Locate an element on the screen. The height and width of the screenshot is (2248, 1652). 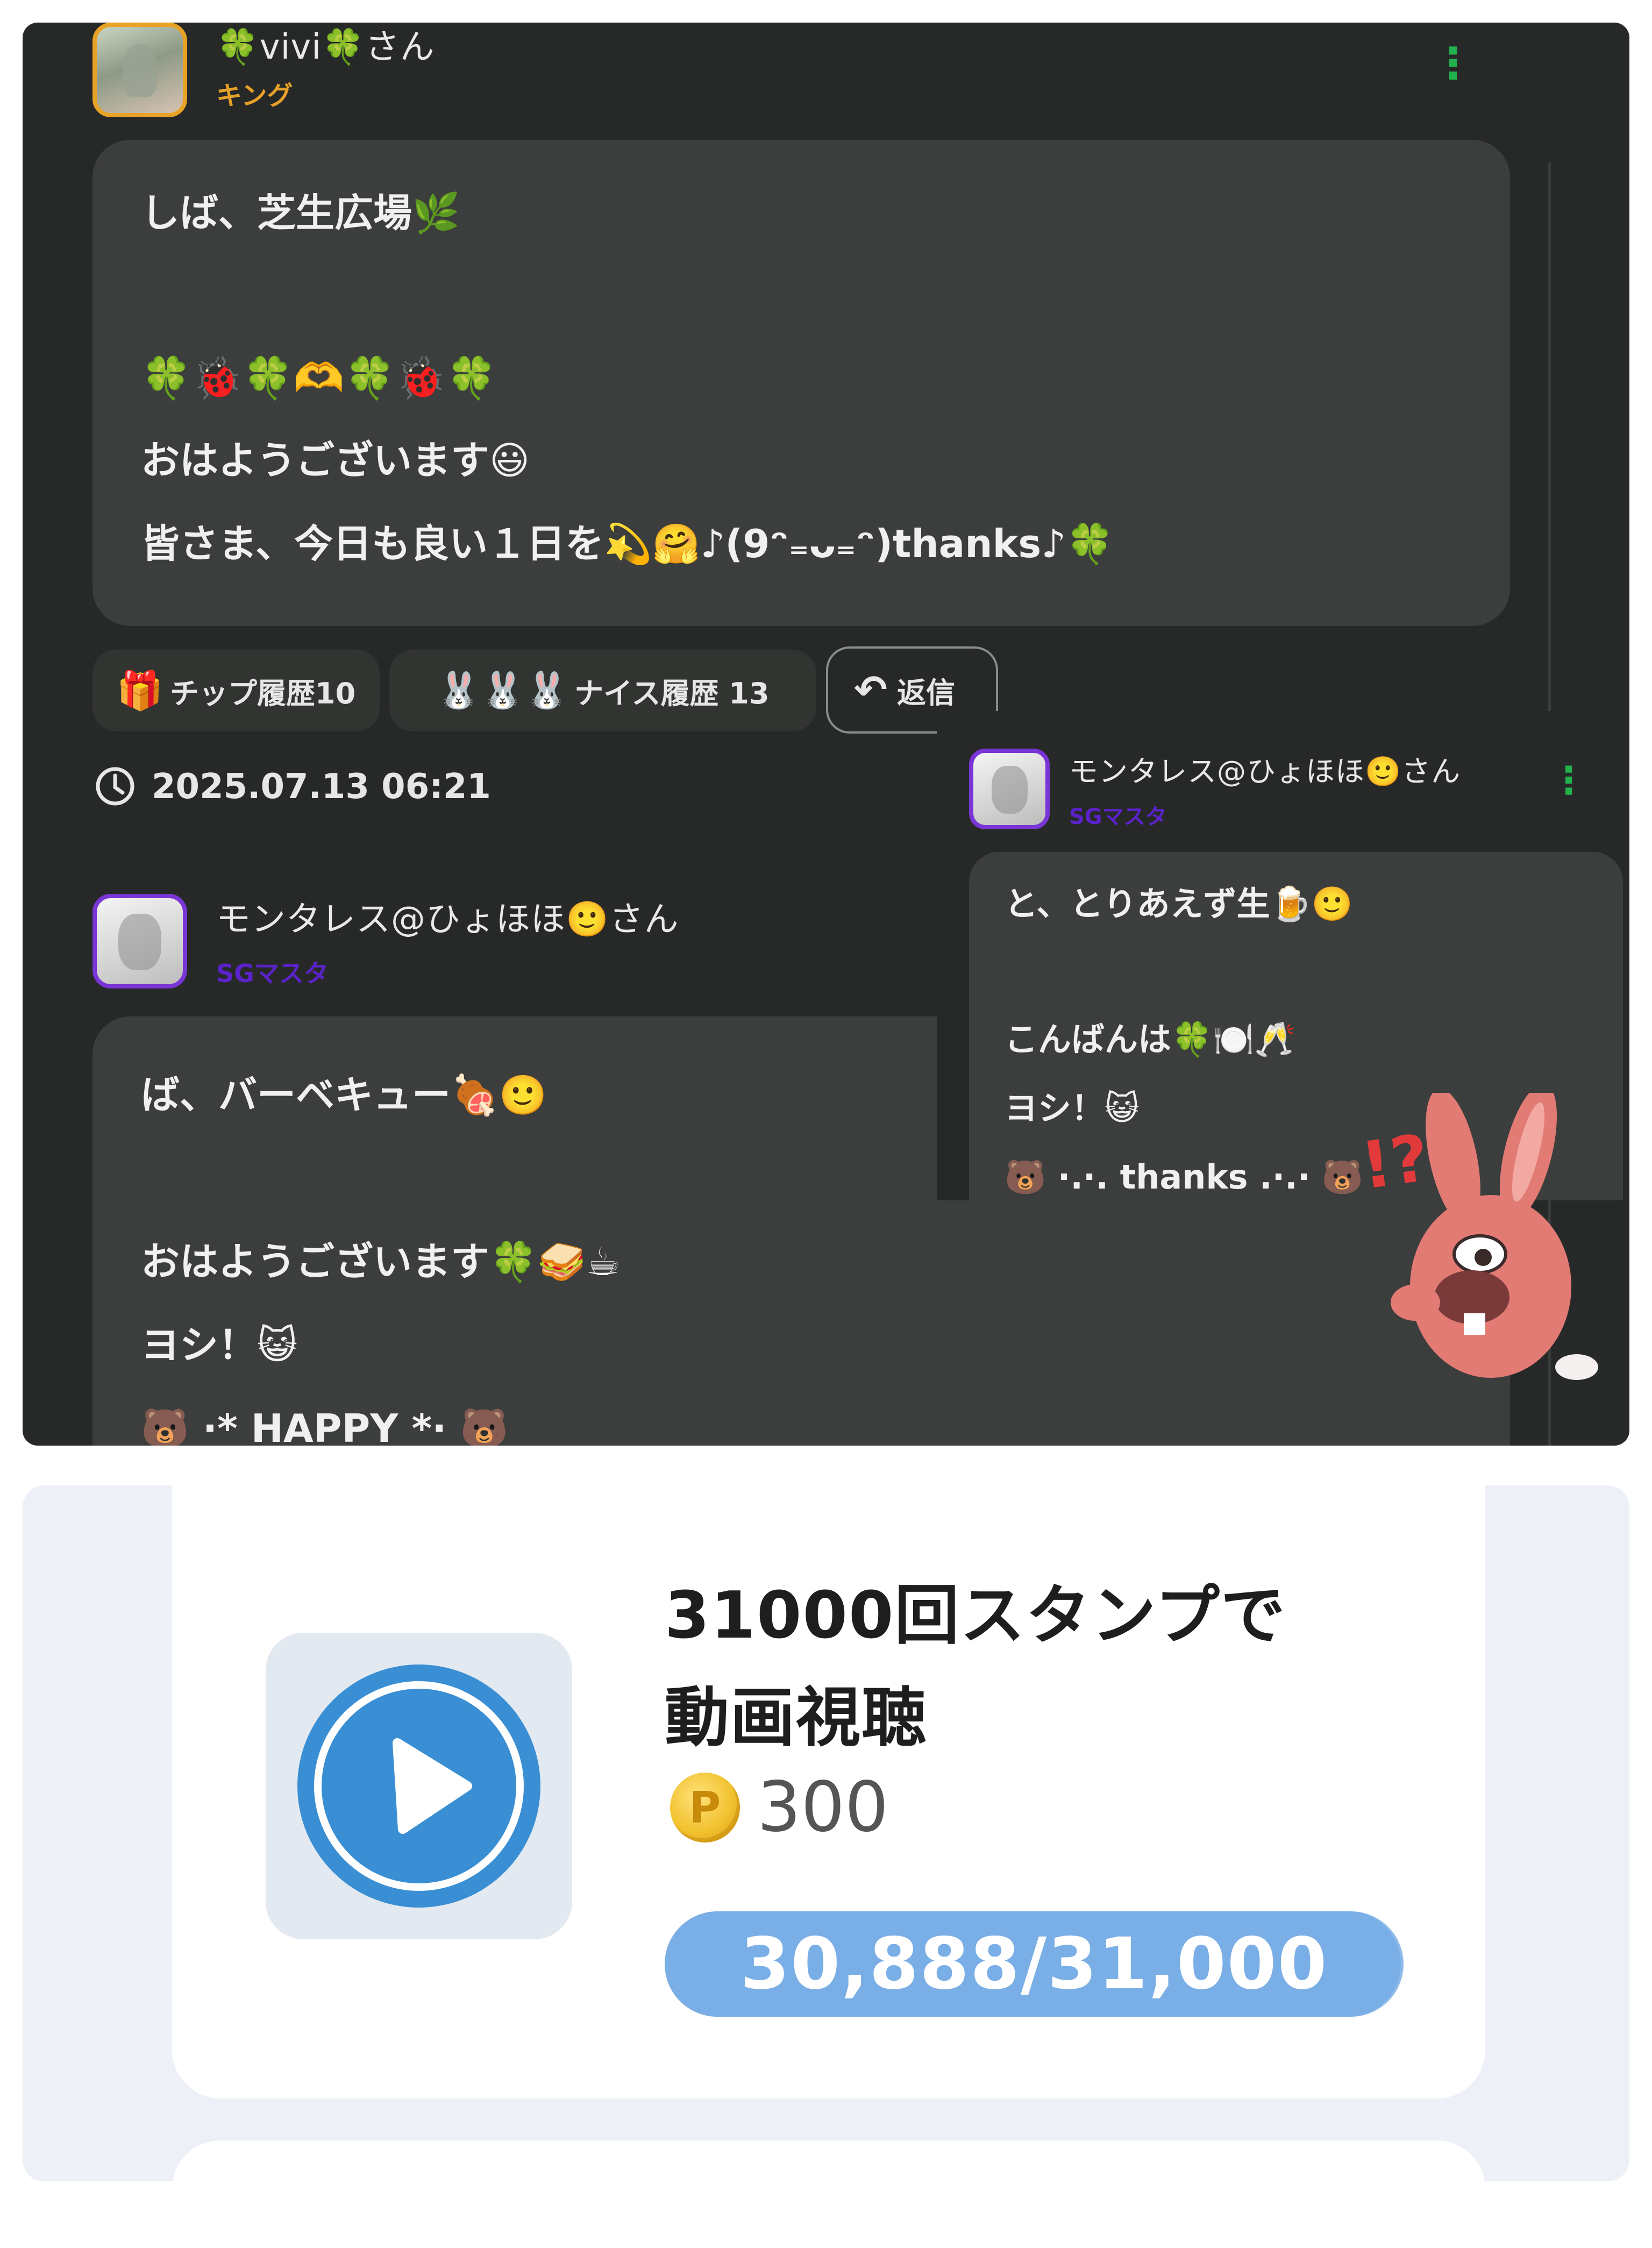
stamp-progress-bar: 30,888/31,000 is located at coordinates (1034, 1964).